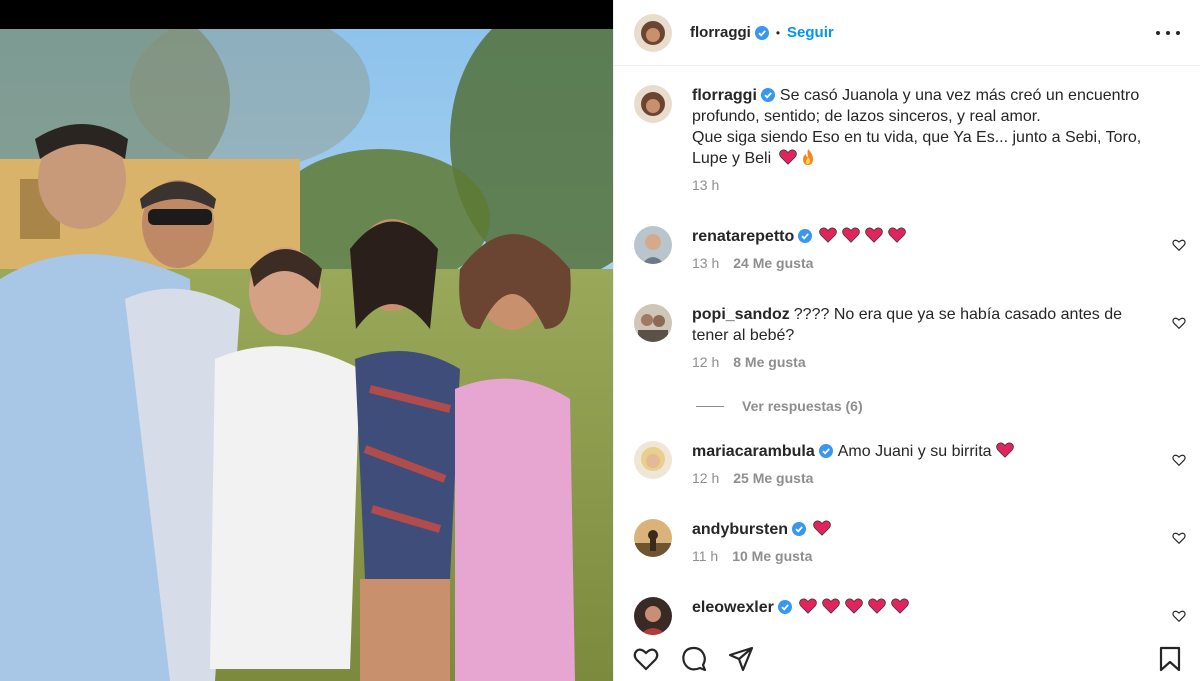 This screenshot has height=681, width=1200. What do you see at coordinates (810, 32) in the screenshot?
I see `follow-button: Seguir` at bounding box center [810, 32].